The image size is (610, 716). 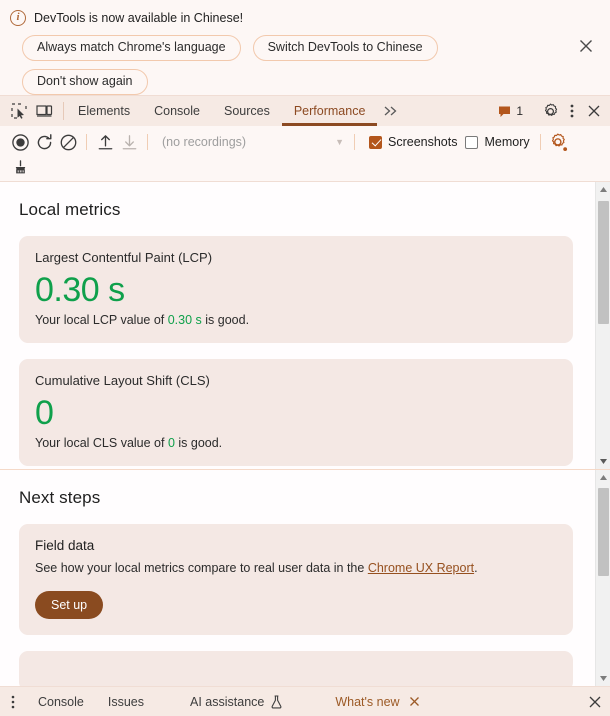 What do you see at coordinates (603, 532) in the screenshot?
I see `next-steps-scroll-thumb` at bounding box center [603, 532].